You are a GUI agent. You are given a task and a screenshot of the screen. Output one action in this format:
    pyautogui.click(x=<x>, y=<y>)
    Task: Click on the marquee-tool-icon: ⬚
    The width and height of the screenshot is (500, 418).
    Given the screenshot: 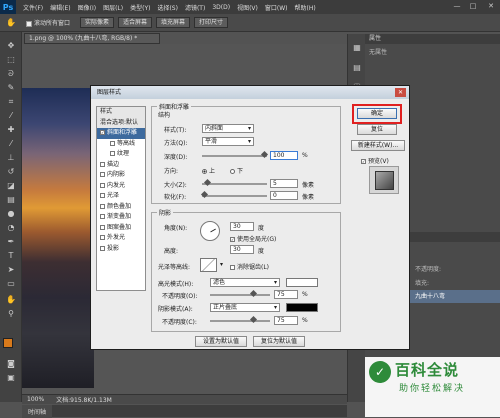 What is the action you would take?
    pyautogui.click(x=11, y=59)
    